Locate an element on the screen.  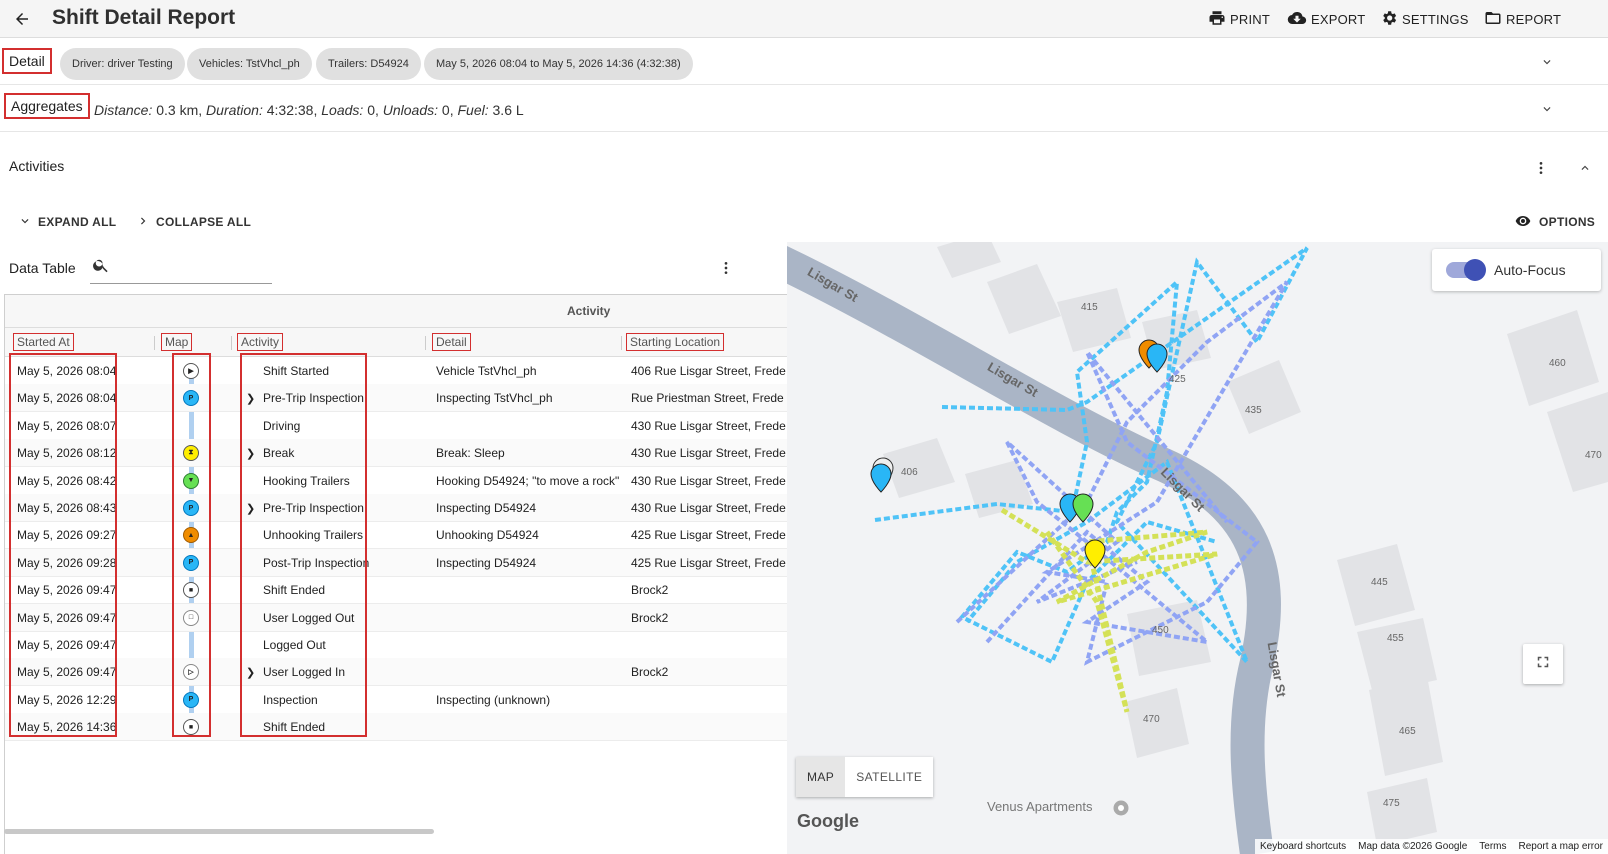
export-button: EXPORT is located at coordinates (1326, 19).